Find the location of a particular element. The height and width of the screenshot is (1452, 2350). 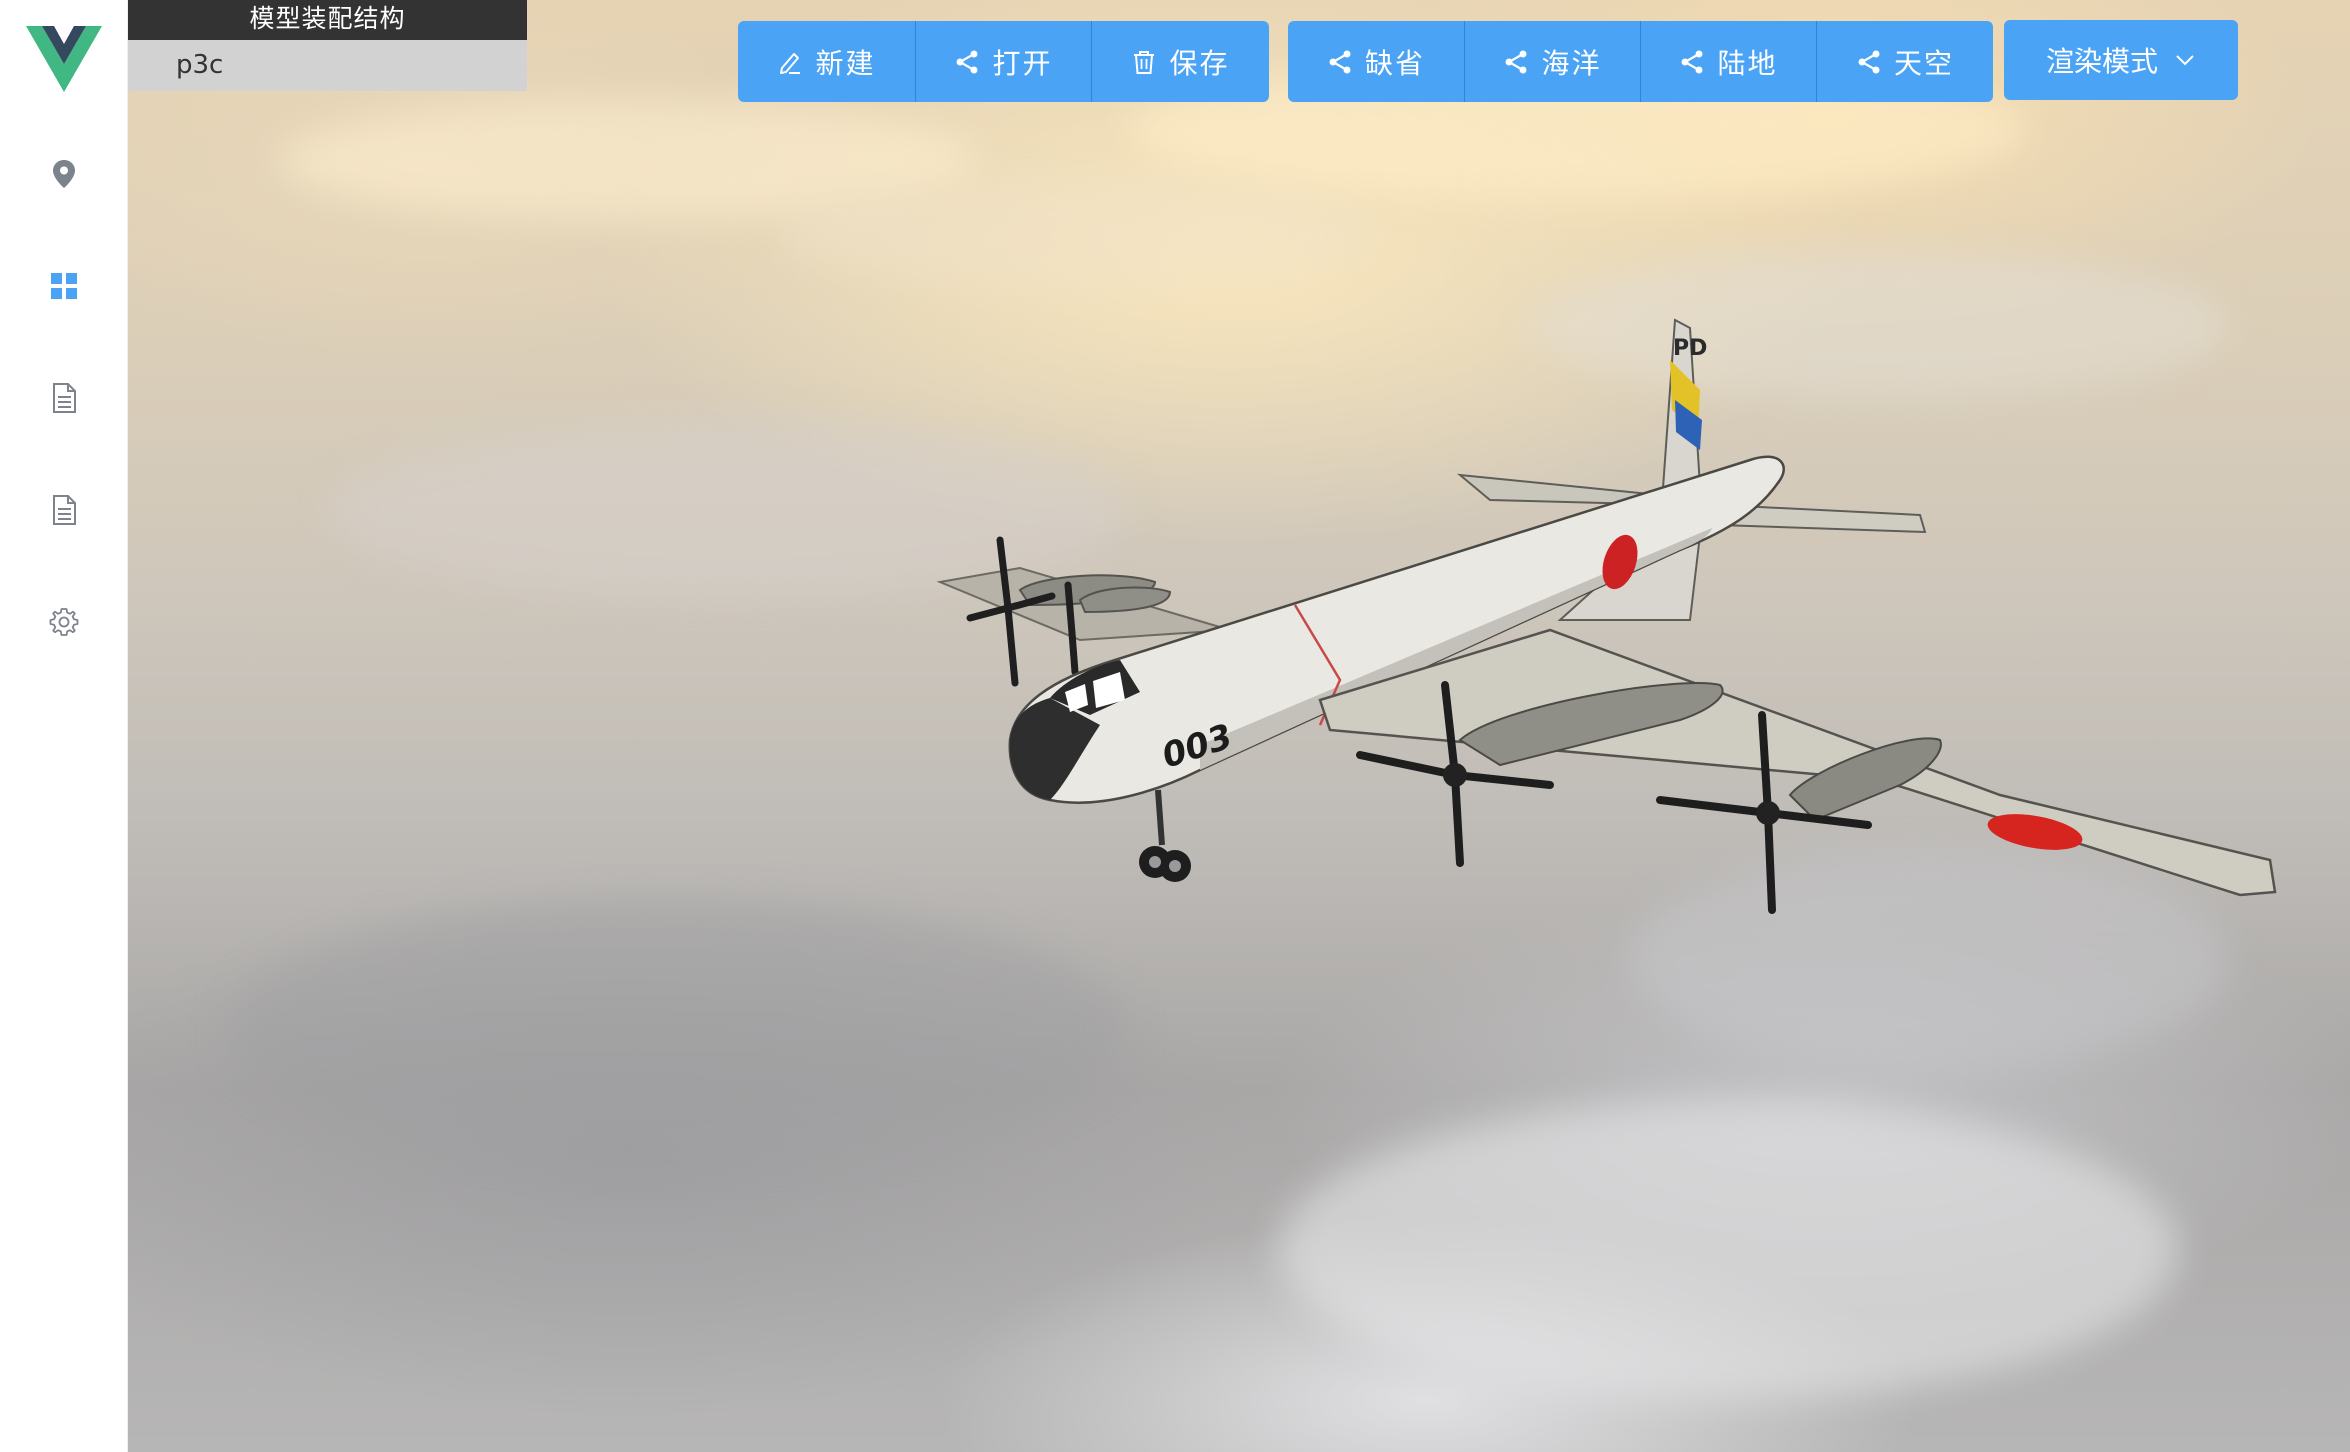

gear-icon is located at coordinates (63, 622).